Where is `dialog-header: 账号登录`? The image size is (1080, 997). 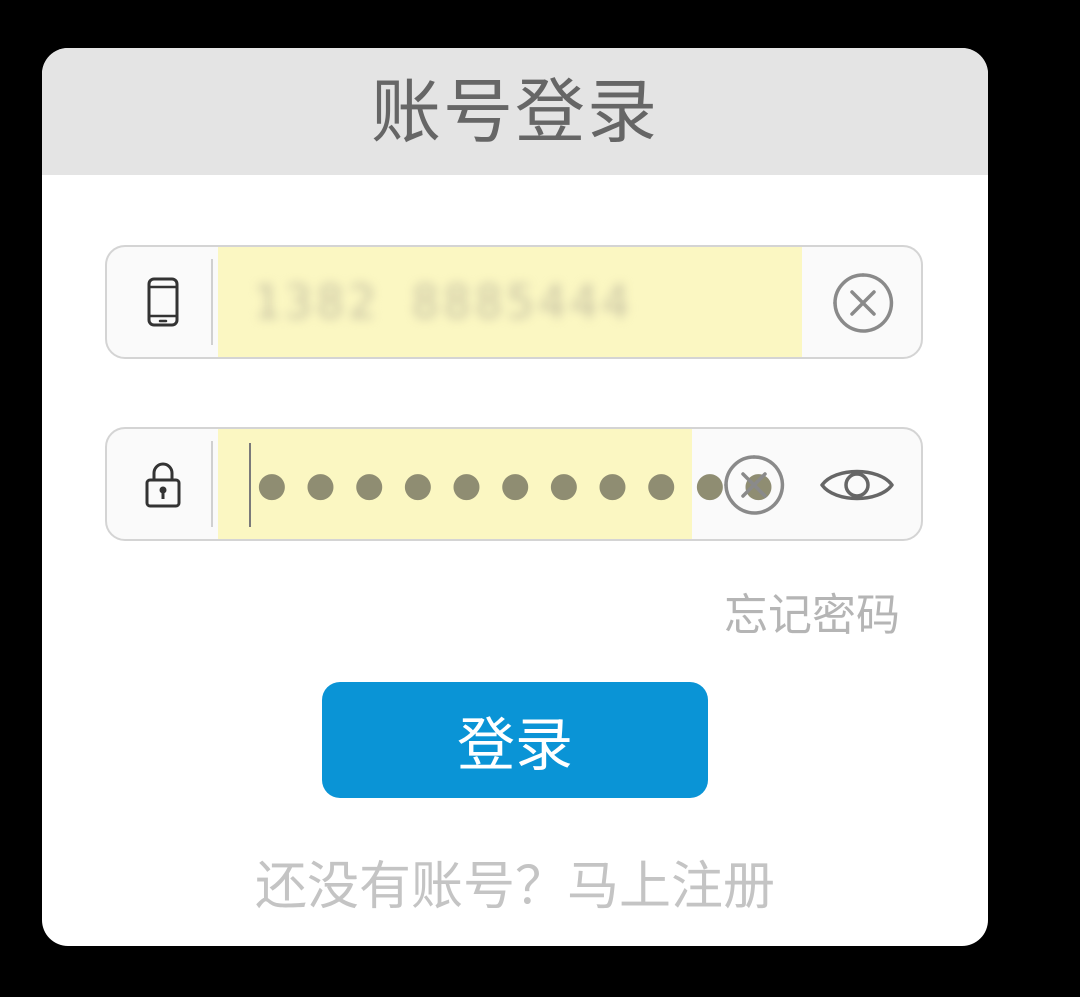 dialog-header: 账号登录 is located at coordinates (515, 111).